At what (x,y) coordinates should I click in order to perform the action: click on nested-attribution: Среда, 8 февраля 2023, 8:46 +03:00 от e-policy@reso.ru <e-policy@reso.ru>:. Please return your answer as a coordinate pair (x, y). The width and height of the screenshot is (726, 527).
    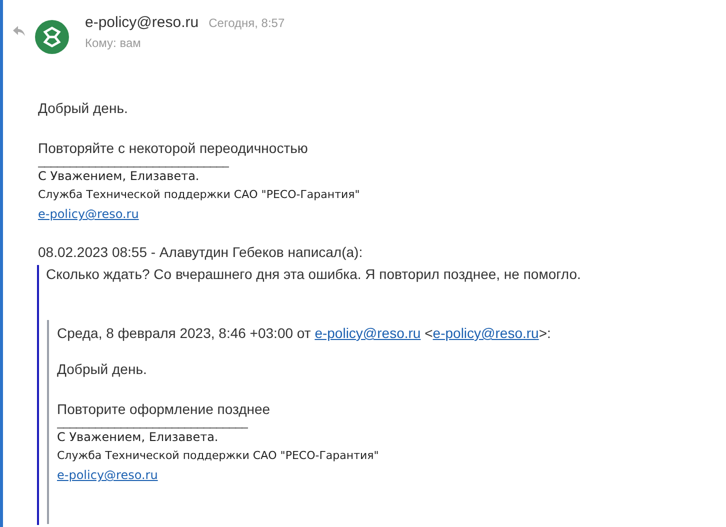
    Looking at the image, I should click on (304, 333).